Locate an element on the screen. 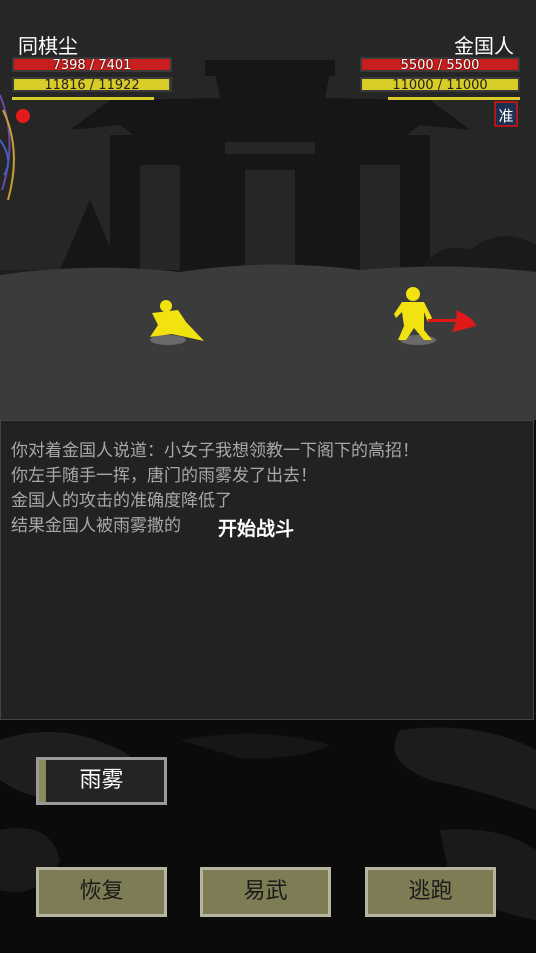 The width and height of the screenshot is (536, 953). log-line: 金国人的攻击的准确度降低了 is located at coordinates (121, 501).